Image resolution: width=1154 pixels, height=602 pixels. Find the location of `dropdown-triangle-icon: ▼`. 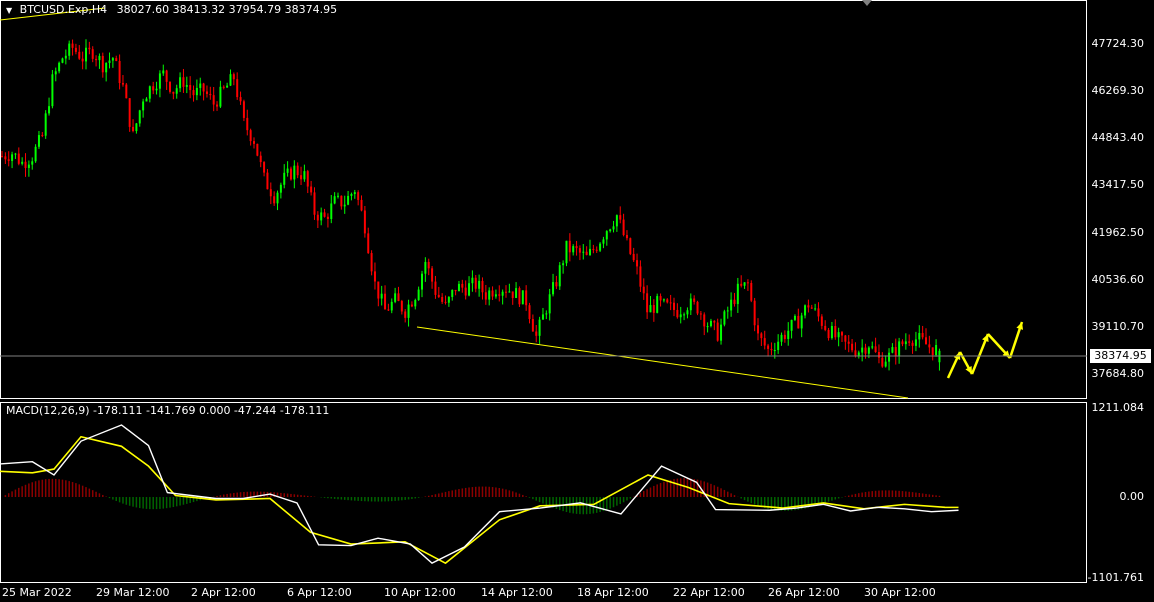

dropdown-triangle-icon: ▼ is located at coordinates (9, 10).